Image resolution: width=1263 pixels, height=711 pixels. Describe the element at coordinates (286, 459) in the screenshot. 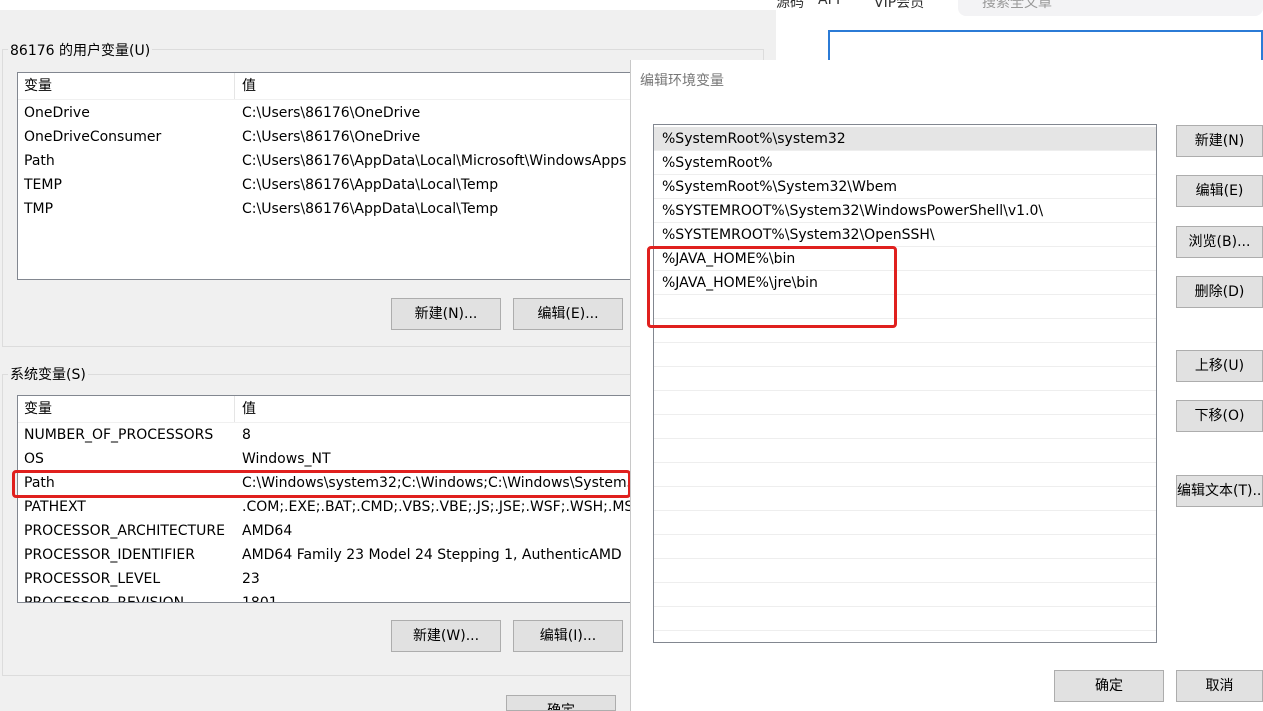

I see `var-value: Windows_NT` at that location.